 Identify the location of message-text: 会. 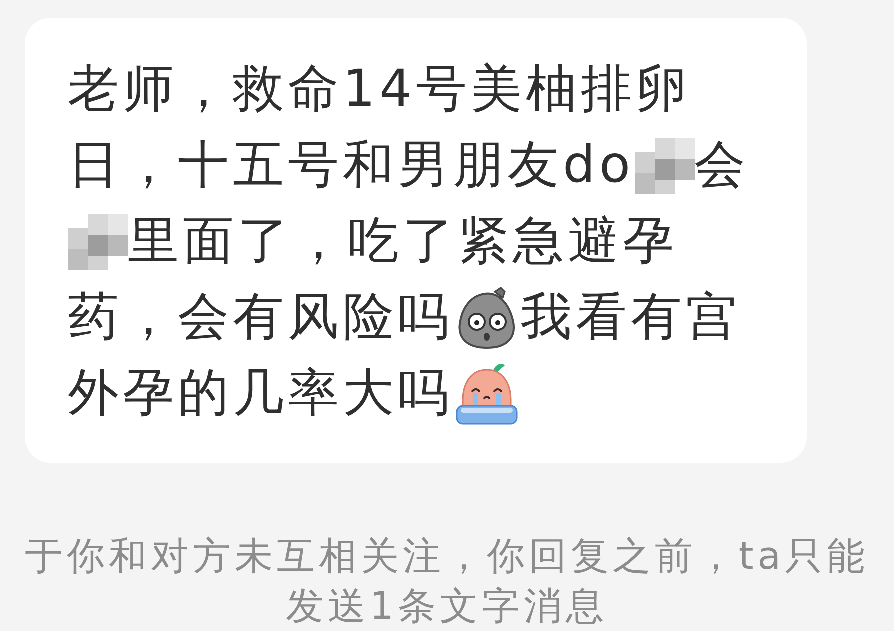
(722, 166).